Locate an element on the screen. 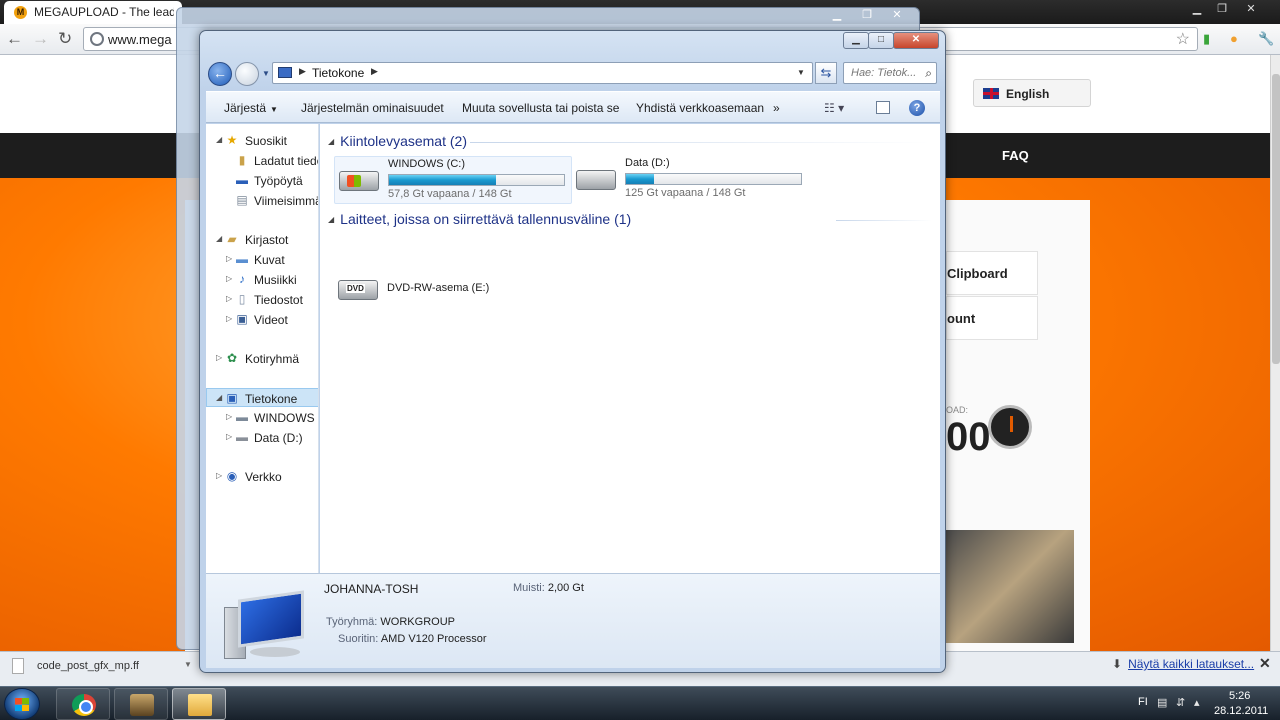  drive-dvd-e: DVD DVD-RW-asema (E:) is located at coordinates (453, 288).